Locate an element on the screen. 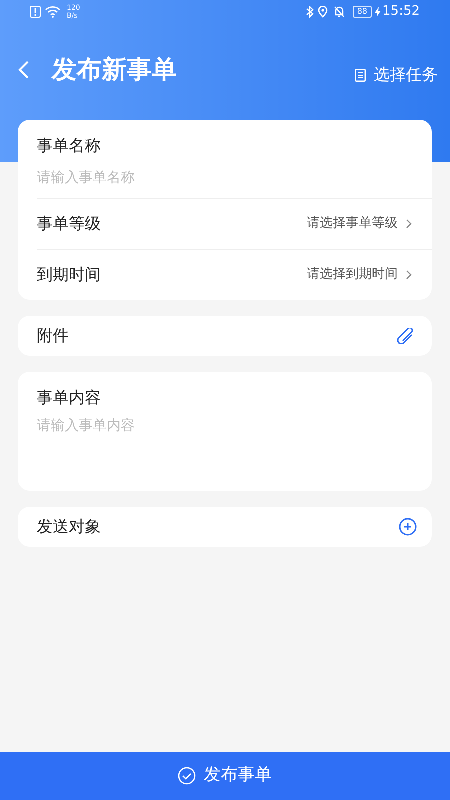 The height and width of the screenshot is (800, 450). document-icon is located at coordinates (360, 75).